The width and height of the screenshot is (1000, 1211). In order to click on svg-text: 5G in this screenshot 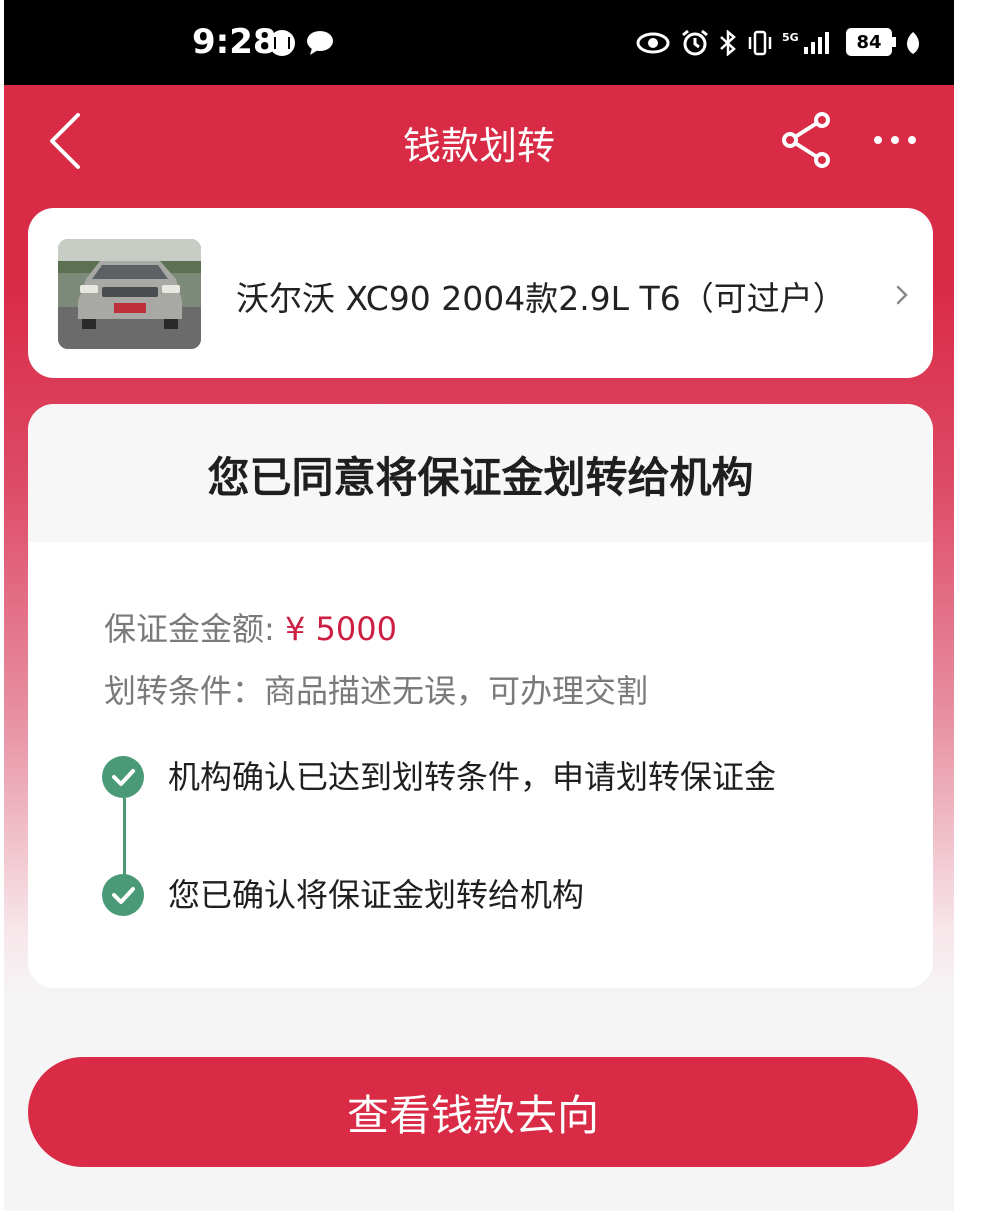, I will do `click(790, 37)`.